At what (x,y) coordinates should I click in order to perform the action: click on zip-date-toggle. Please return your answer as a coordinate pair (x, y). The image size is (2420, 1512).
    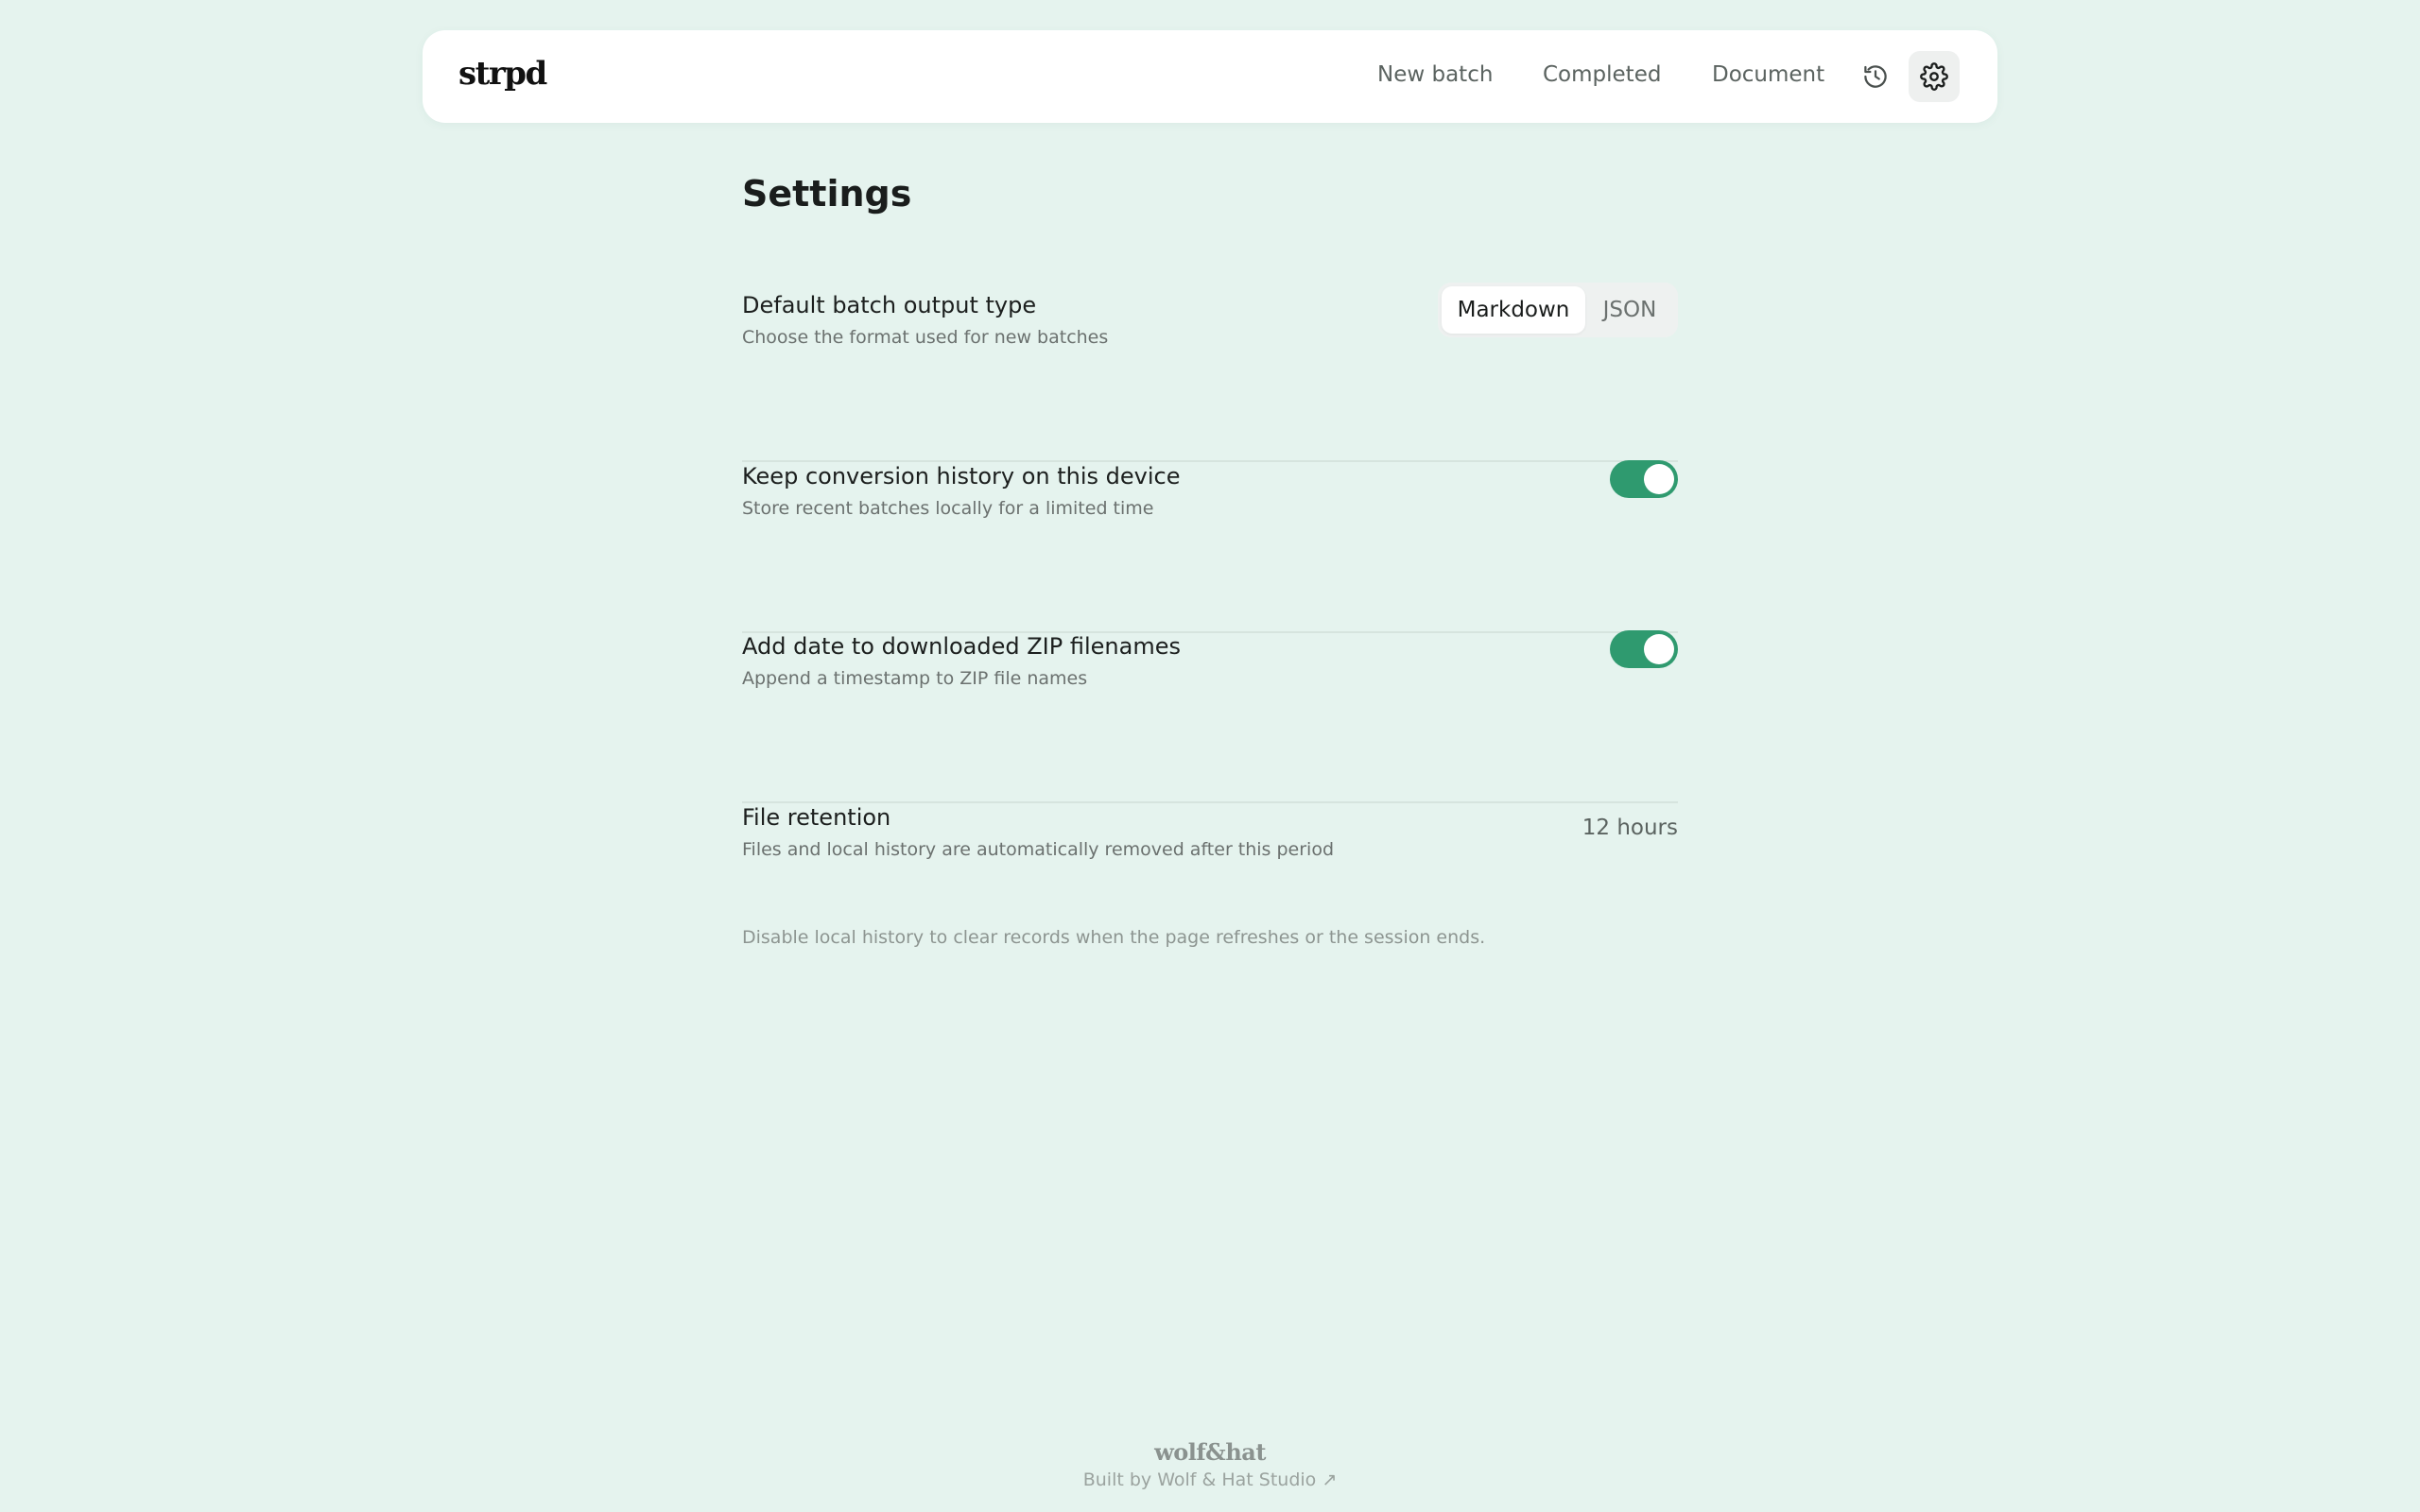
    Looking at the image, I should click on (1644, 649).